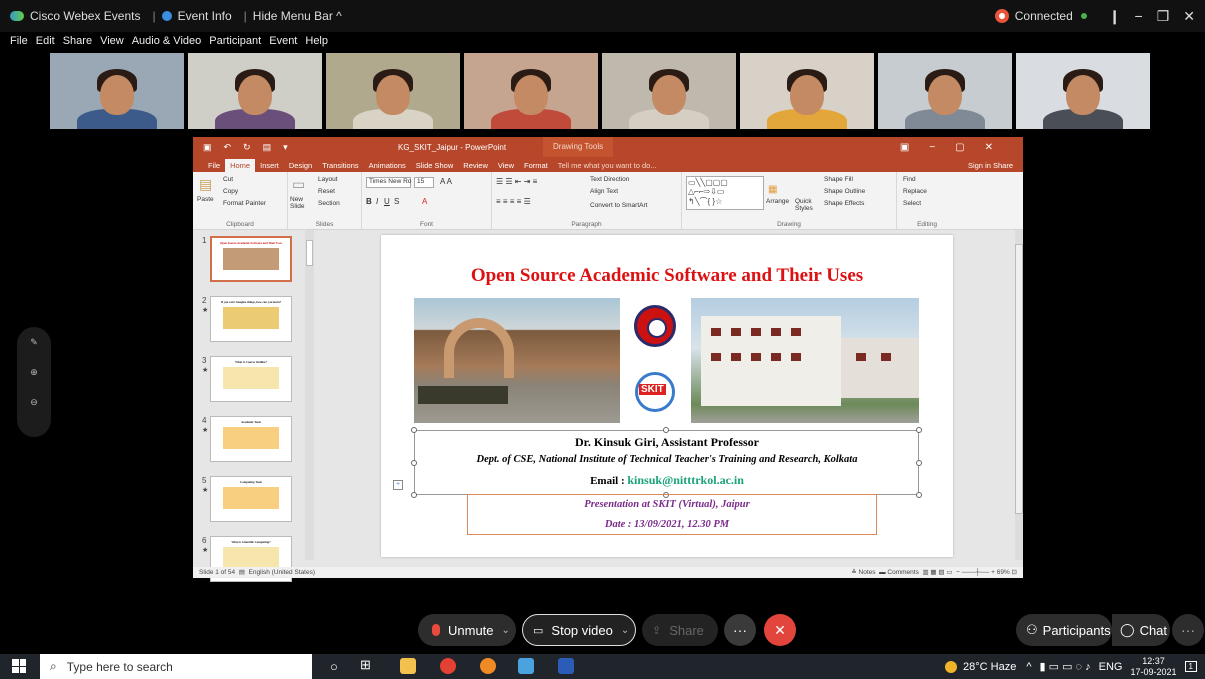  What do you see at coordinates (251, 147) in the screenshot?
I see `quick-access-toolbar: ▣↶↻▤▾` at bounding box center [251, 147].